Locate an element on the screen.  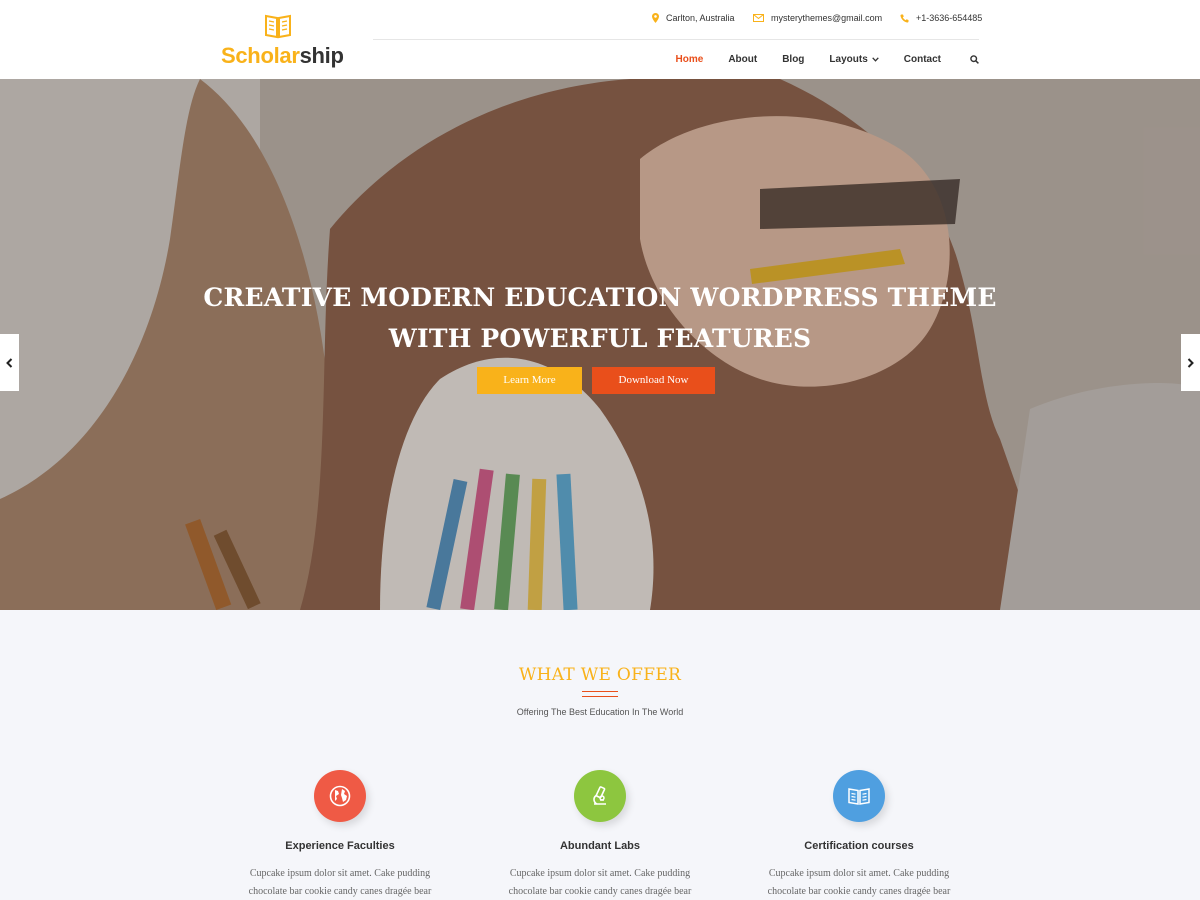
phone-info: +1-3636-654485 is located at coordinates (941, 18).